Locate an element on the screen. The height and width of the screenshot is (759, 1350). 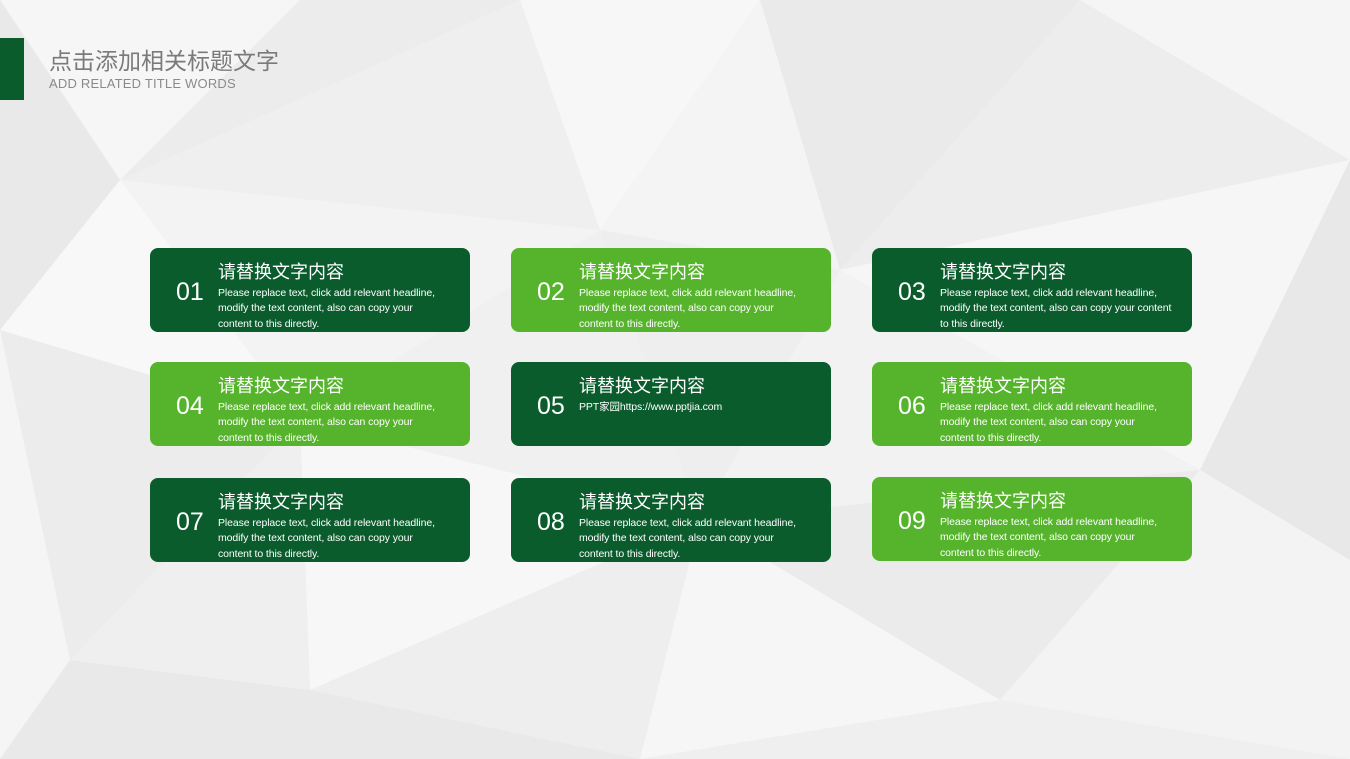
card-number: 05 is located at coordinates (551, 406).